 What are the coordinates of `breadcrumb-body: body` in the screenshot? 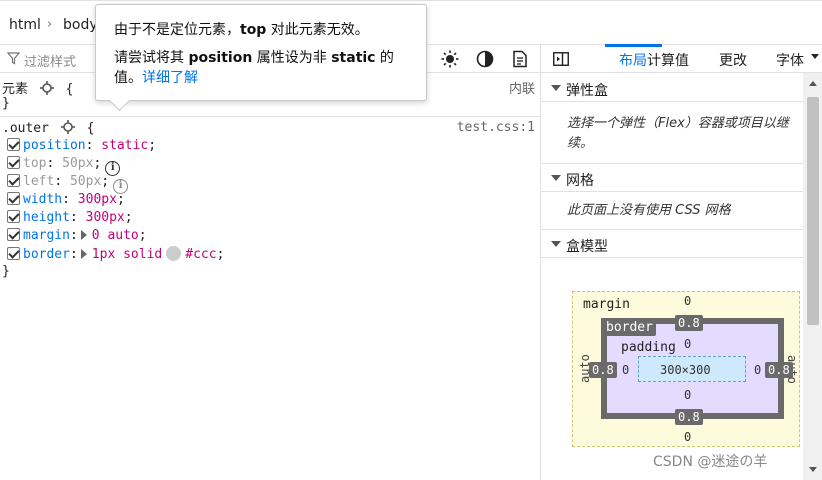 It's located at (80, 25).